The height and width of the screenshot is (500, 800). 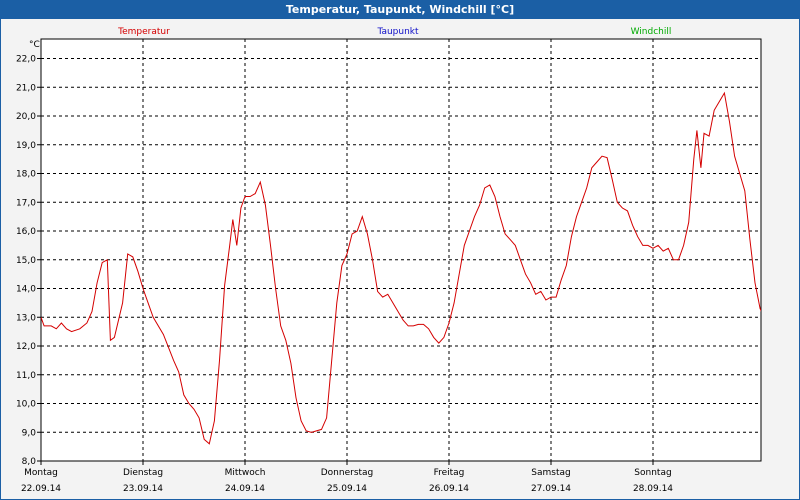 What do you see at coordinates (26, 88) in the screenshot?
I see `y-tick-label: 21,0` at bounding box center [26, 88].